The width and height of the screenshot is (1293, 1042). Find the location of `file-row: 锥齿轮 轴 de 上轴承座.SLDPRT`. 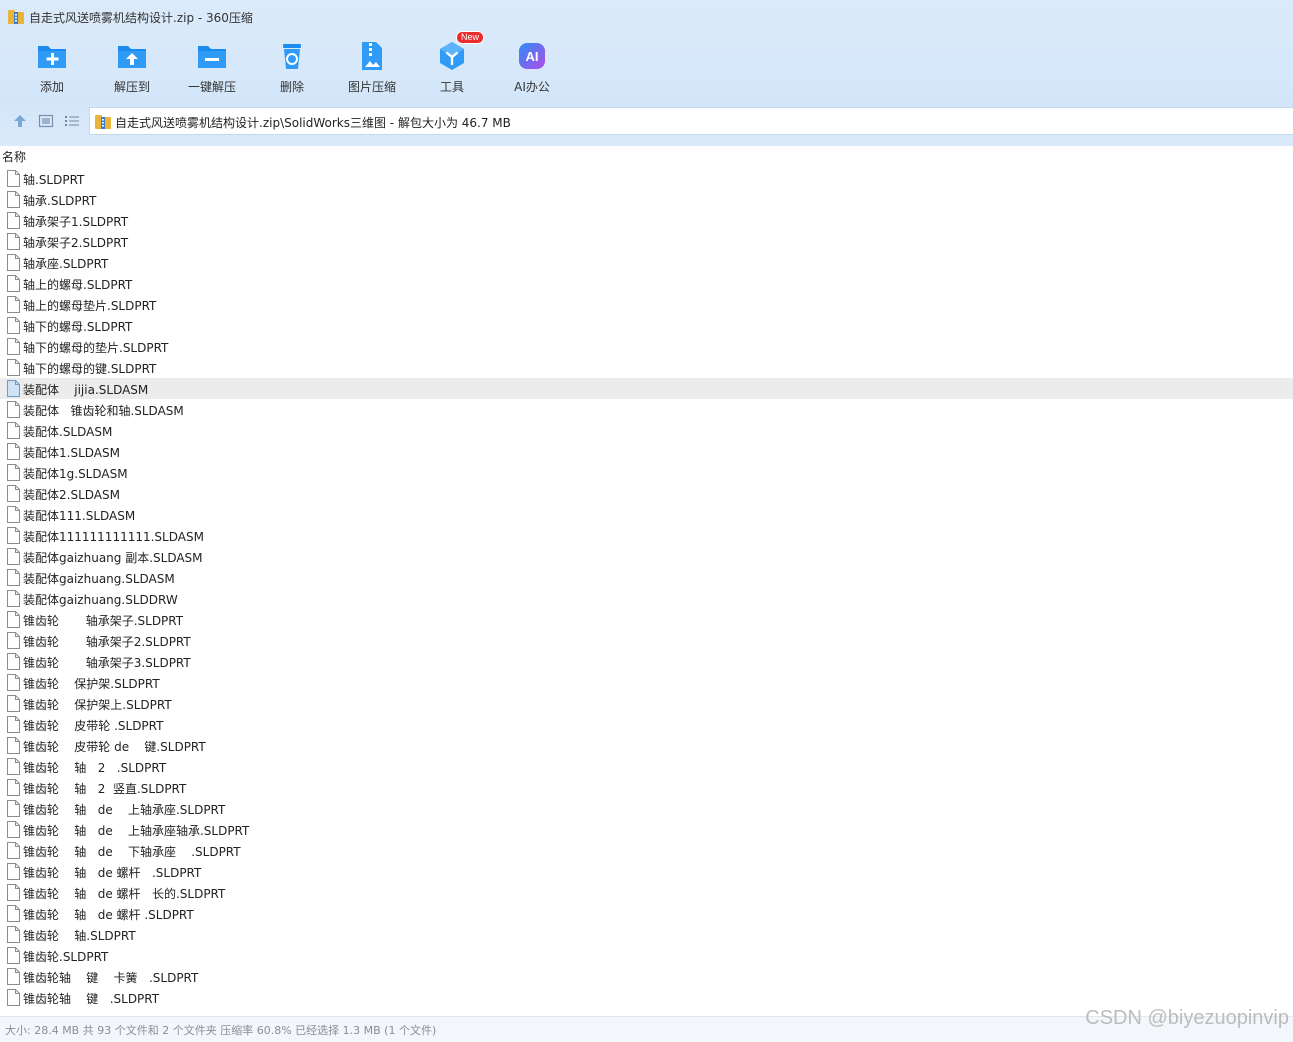

file-row: 锥齿轮 轴 de 上轴承座.SLDPRT is located at coordinates (646, 808).